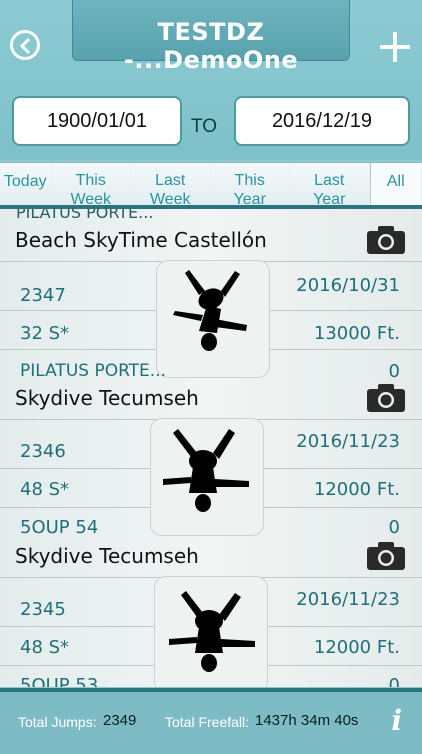  I want to click on to-label: TO, so click(204, 127).